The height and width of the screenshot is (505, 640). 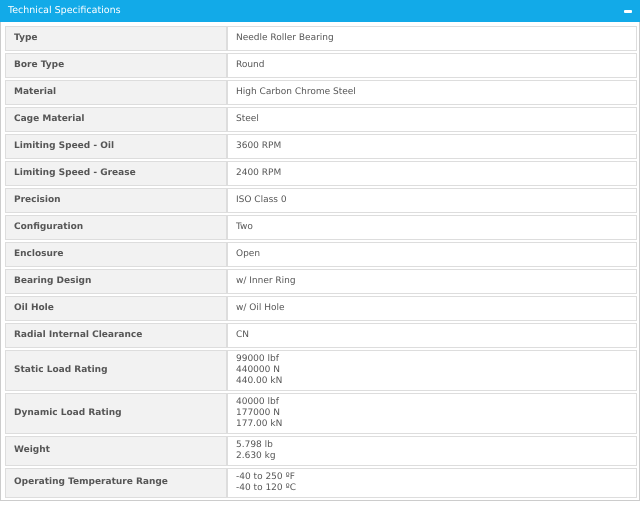 I want to click on spec-value: 99000 lbf 440000 N 440.00 kN, so click(x=432, y=370).